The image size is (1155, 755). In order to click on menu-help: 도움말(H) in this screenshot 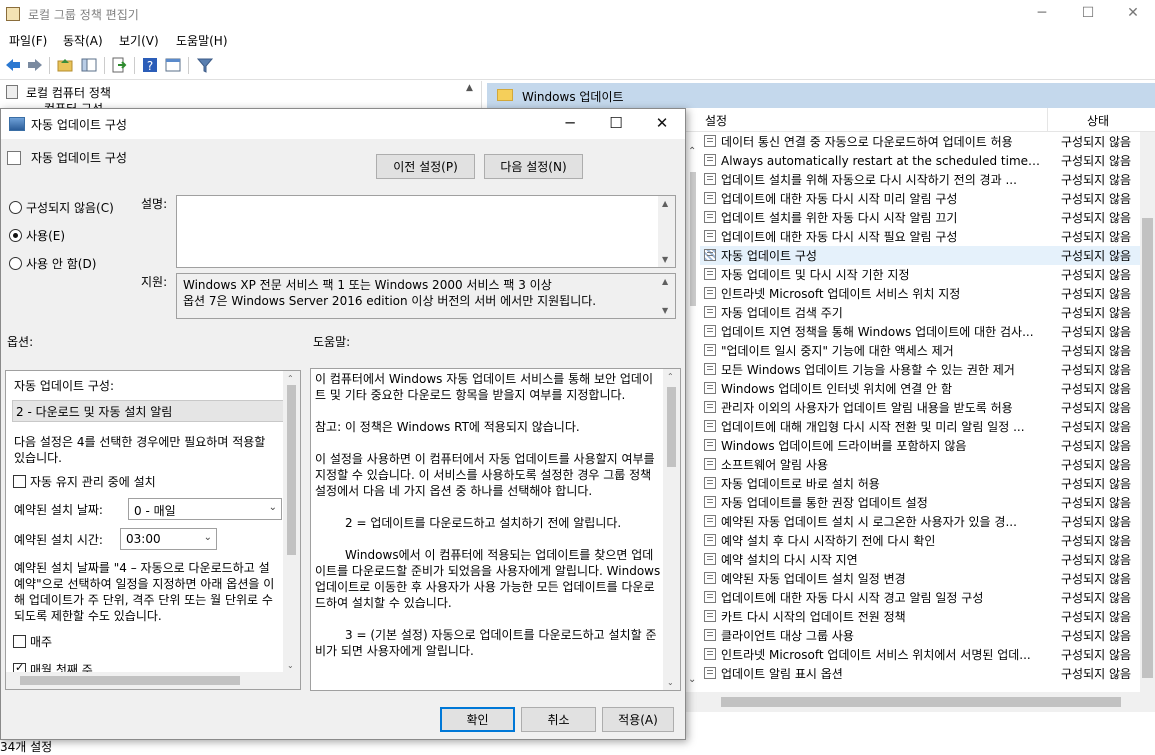, I will do `click(202, 40)`.